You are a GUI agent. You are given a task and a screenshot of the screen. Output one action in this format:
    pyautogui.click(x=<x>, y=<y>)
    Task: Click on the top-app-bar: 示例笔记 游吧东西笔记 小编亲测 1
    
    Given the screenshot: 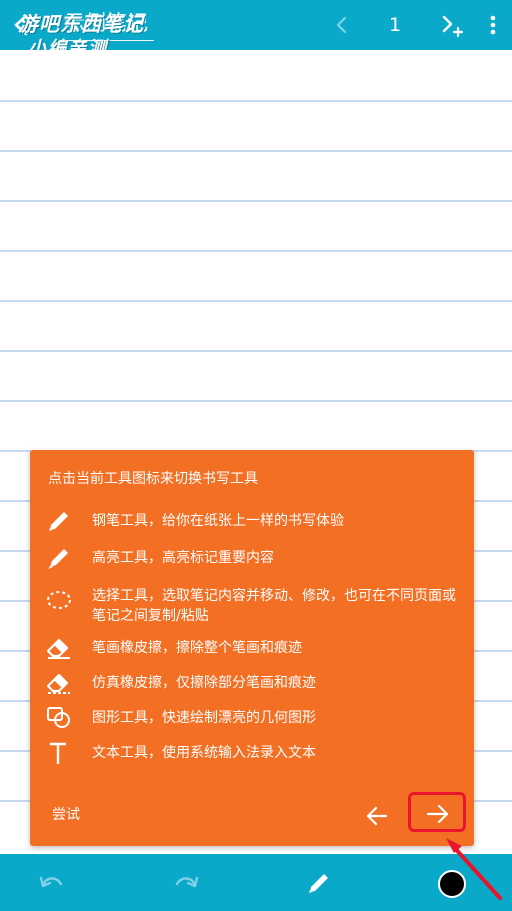 What is the action you would take?
    pyautogui.click(x=256, y=29)
    